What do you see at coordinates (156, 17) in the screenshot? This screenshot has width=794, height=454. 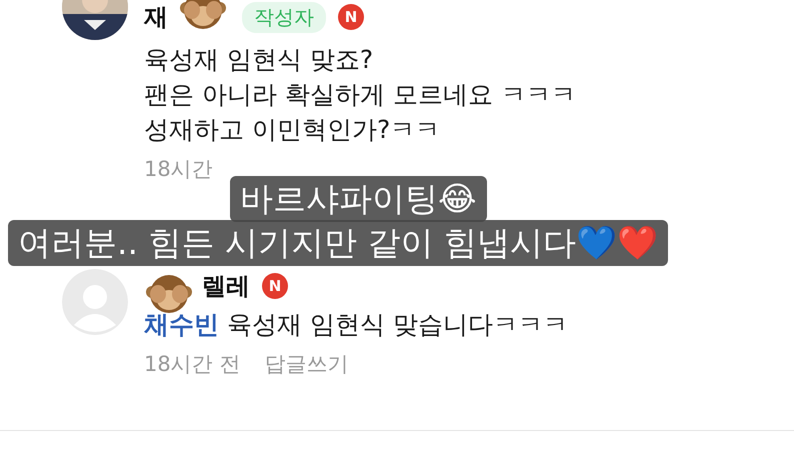 I see `author-name: 재` at bounding box center [156, 17].